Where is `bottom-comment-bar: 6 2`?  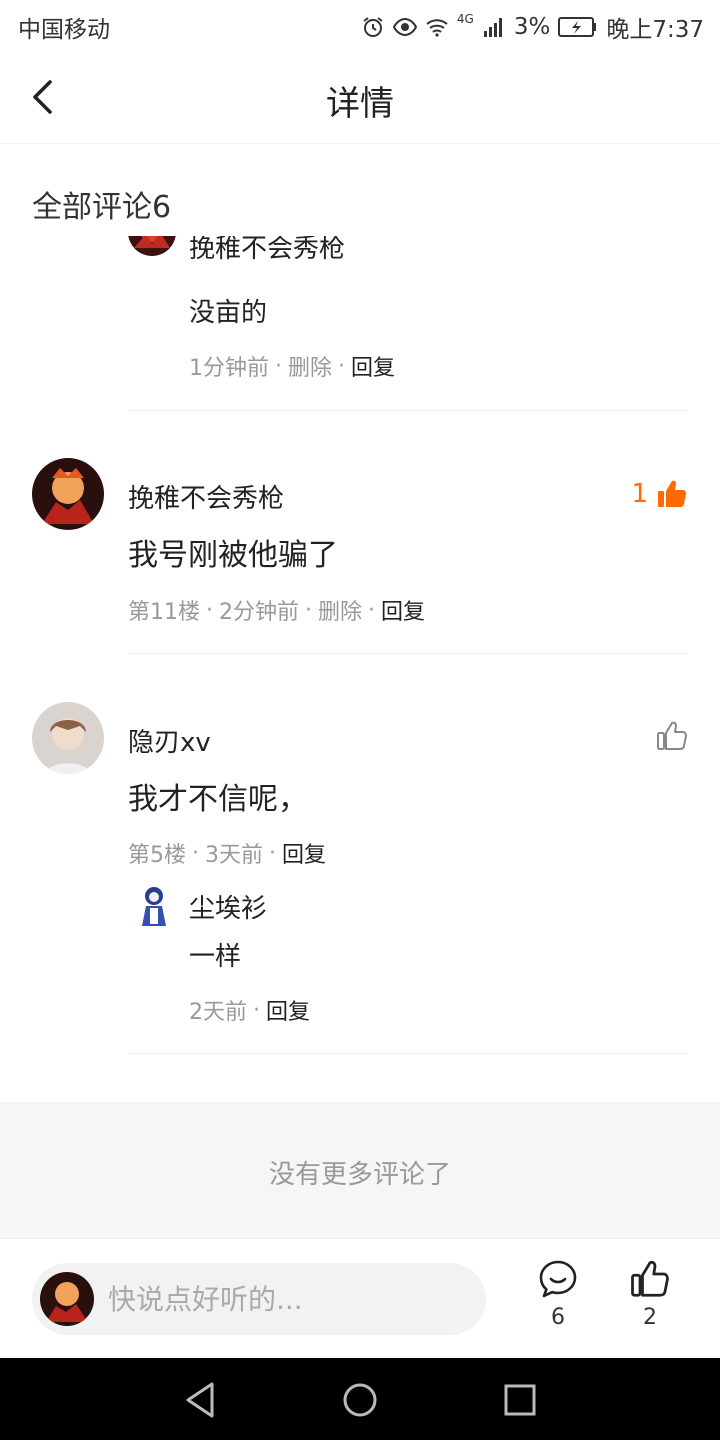 bottom-comment-bar: 6 2 is located at coordinates (360, 1298).